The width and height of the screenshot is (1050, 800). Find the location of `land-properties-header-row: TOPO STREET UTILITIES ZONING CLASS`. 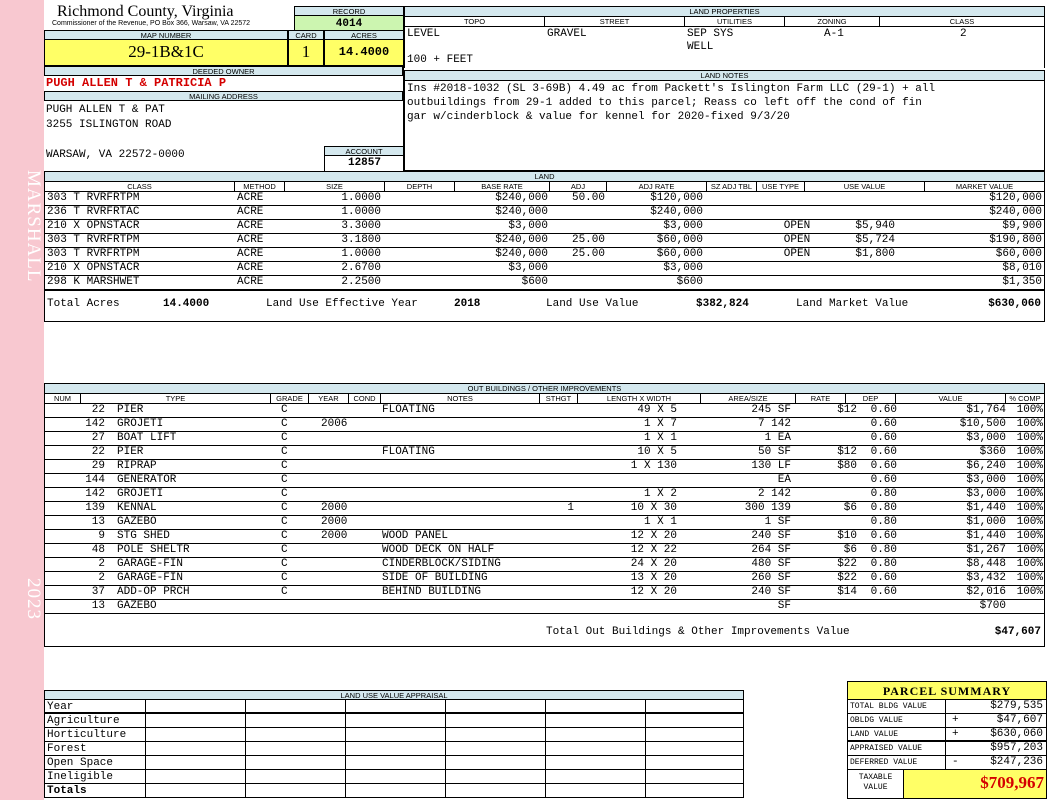

land-properties-header-row: TOPO STREET UTILITIES ZONING CLASS is located at coordinates (724, 22).